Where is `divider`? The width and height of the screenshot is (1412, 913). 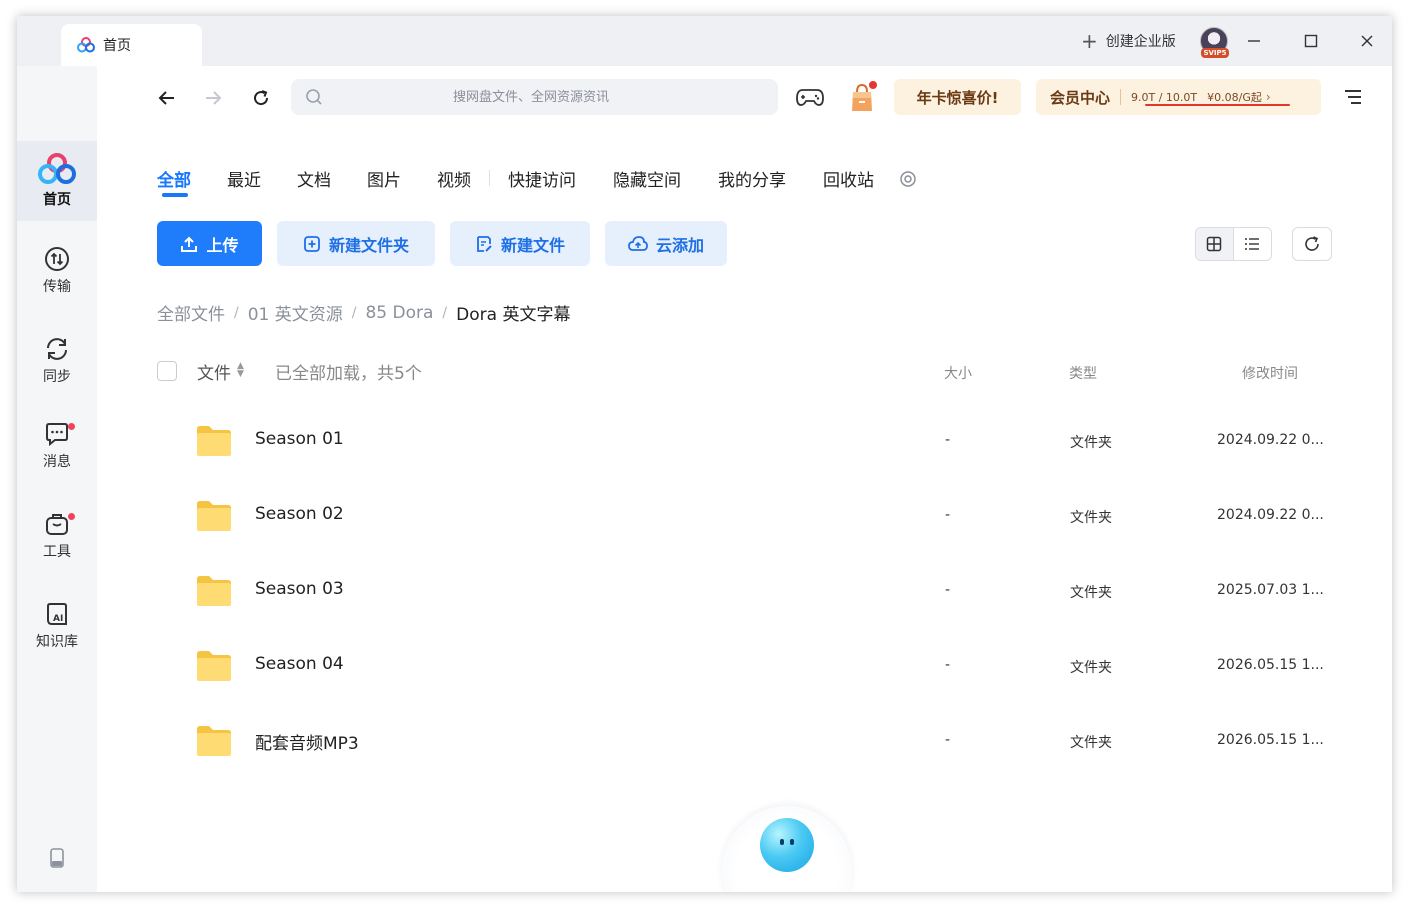
divider is located at coordinates (1121, 97).